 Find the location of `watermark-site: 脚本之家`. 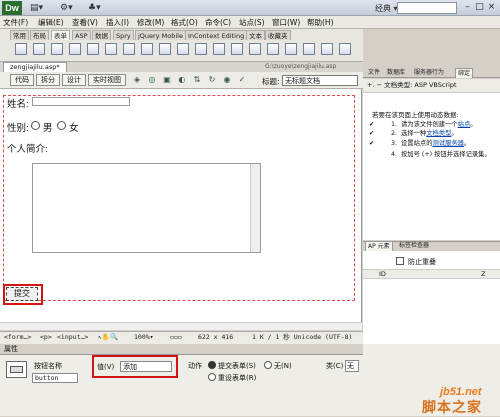

watermark-site: 脚本之家 is located at coordinates (452, 408).